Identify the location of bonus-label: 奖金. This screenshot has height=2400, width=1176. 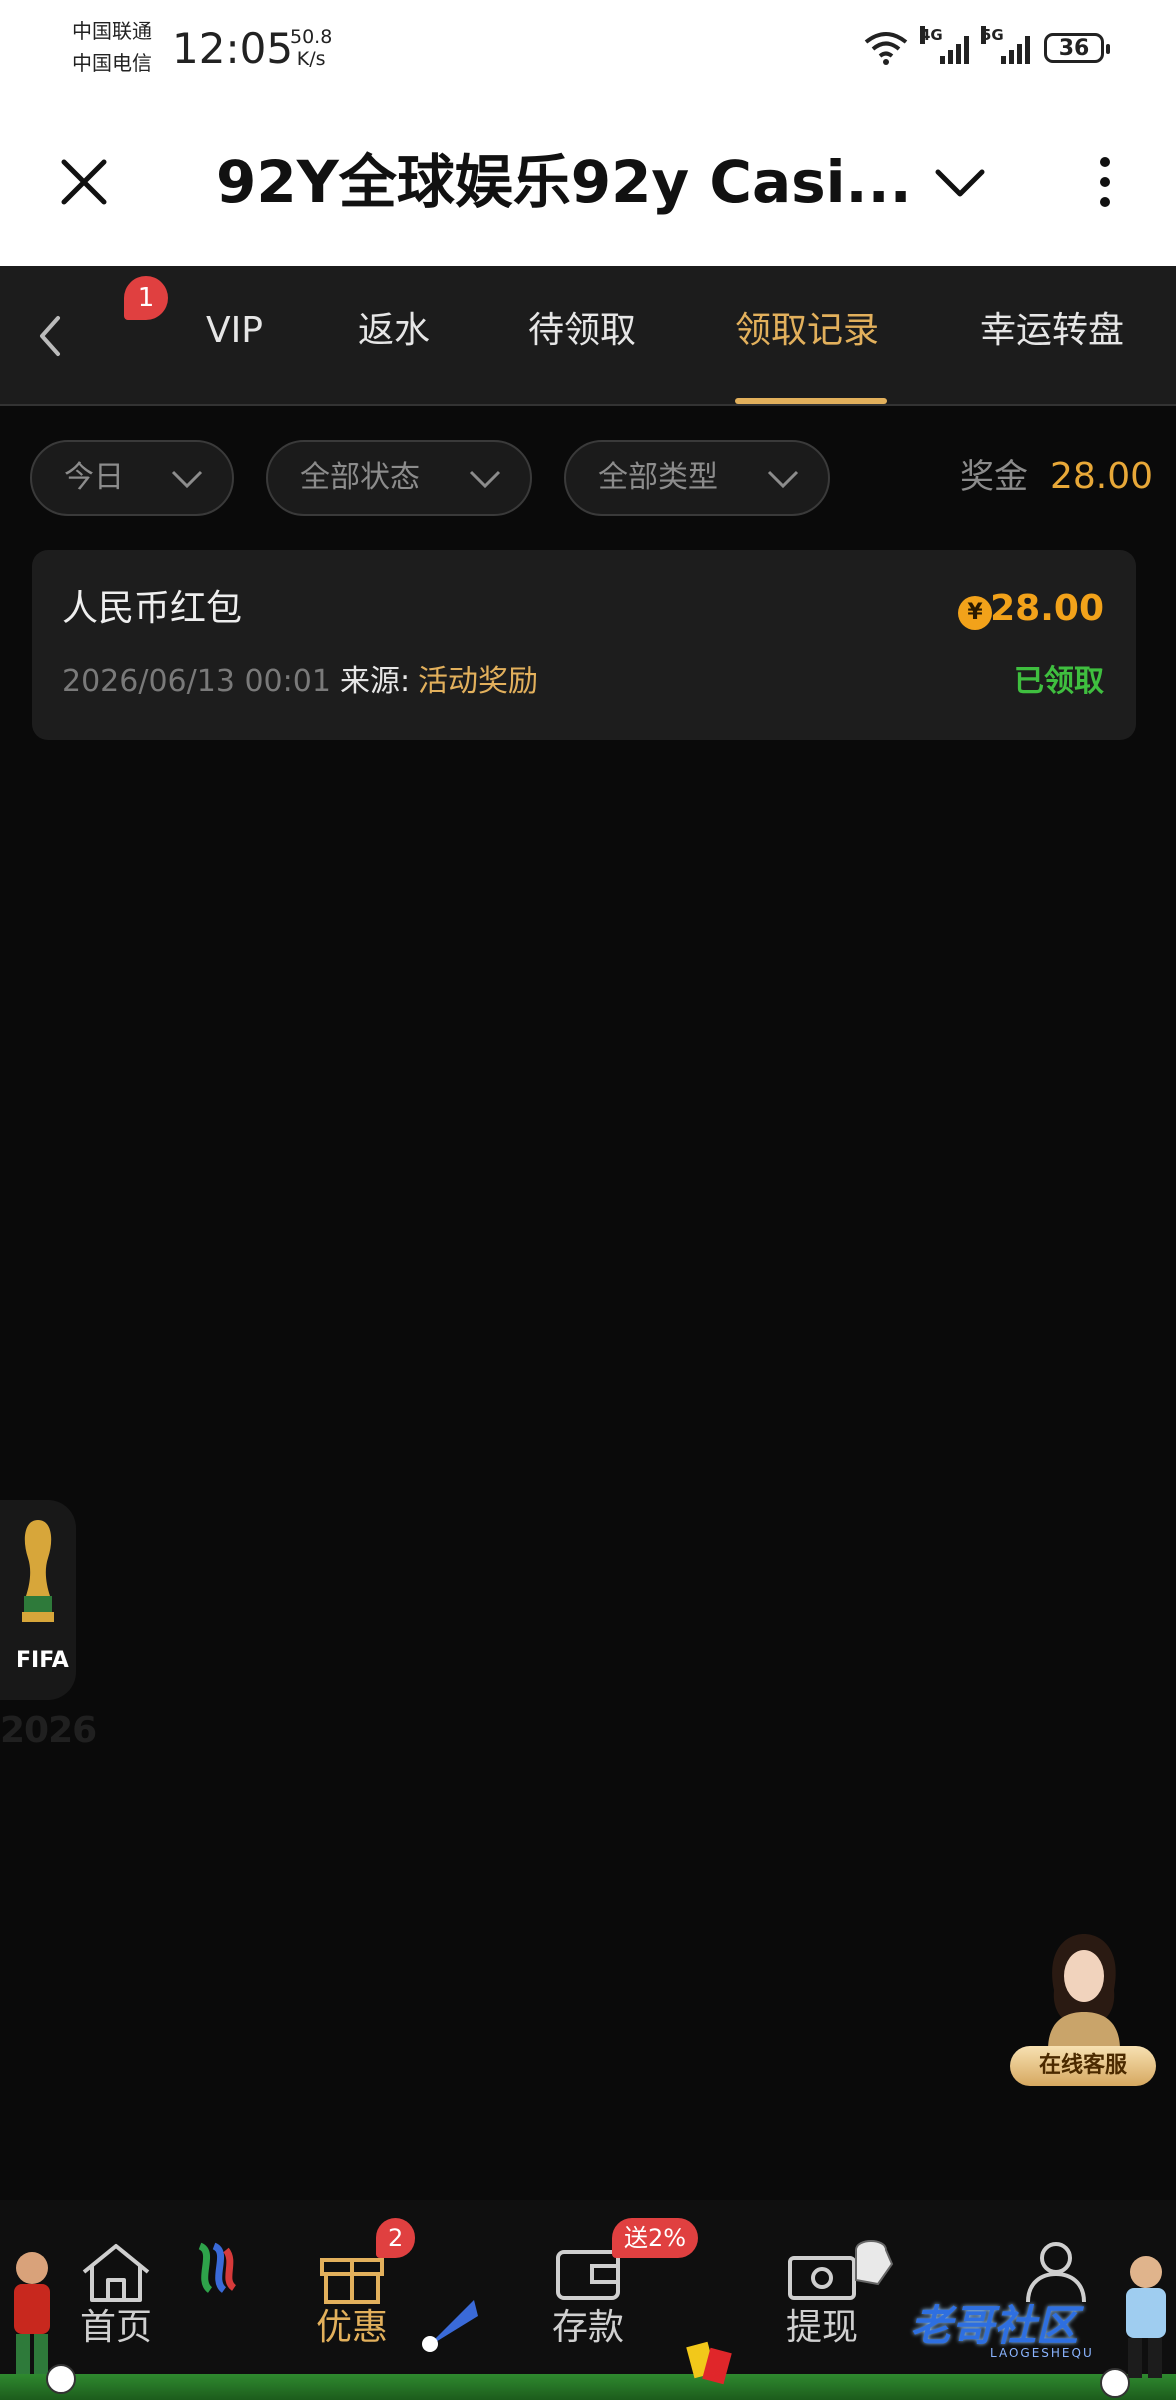
(994, 477).